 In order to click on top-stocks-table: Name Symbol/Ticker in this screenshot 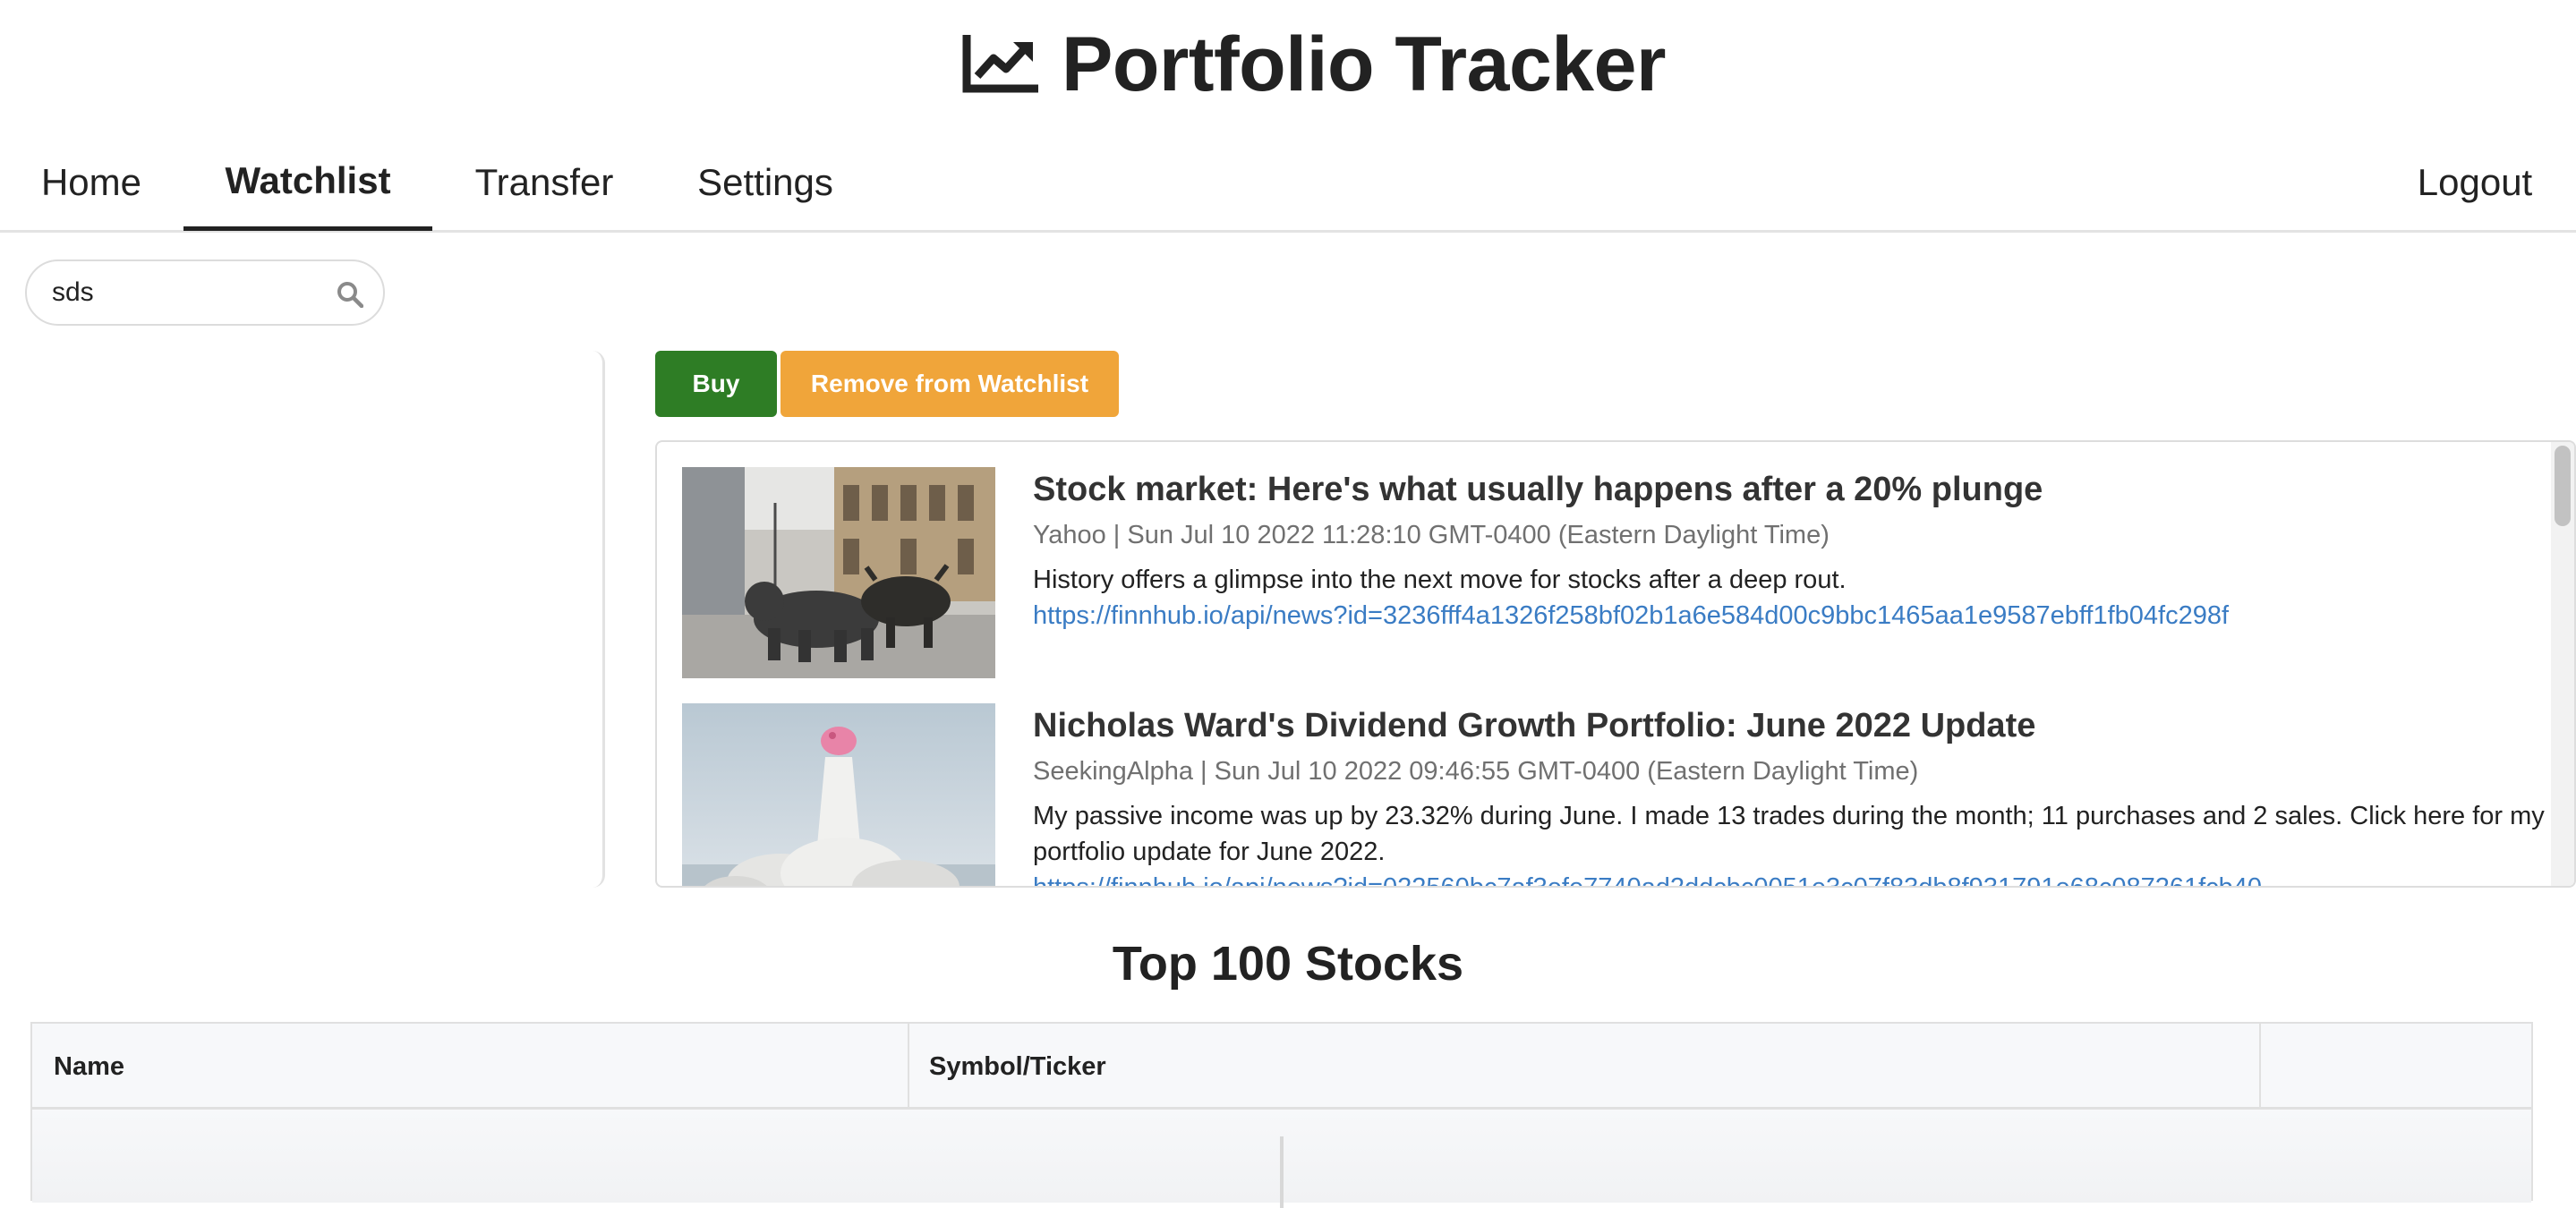, I will do `click(1281, 1115)`.